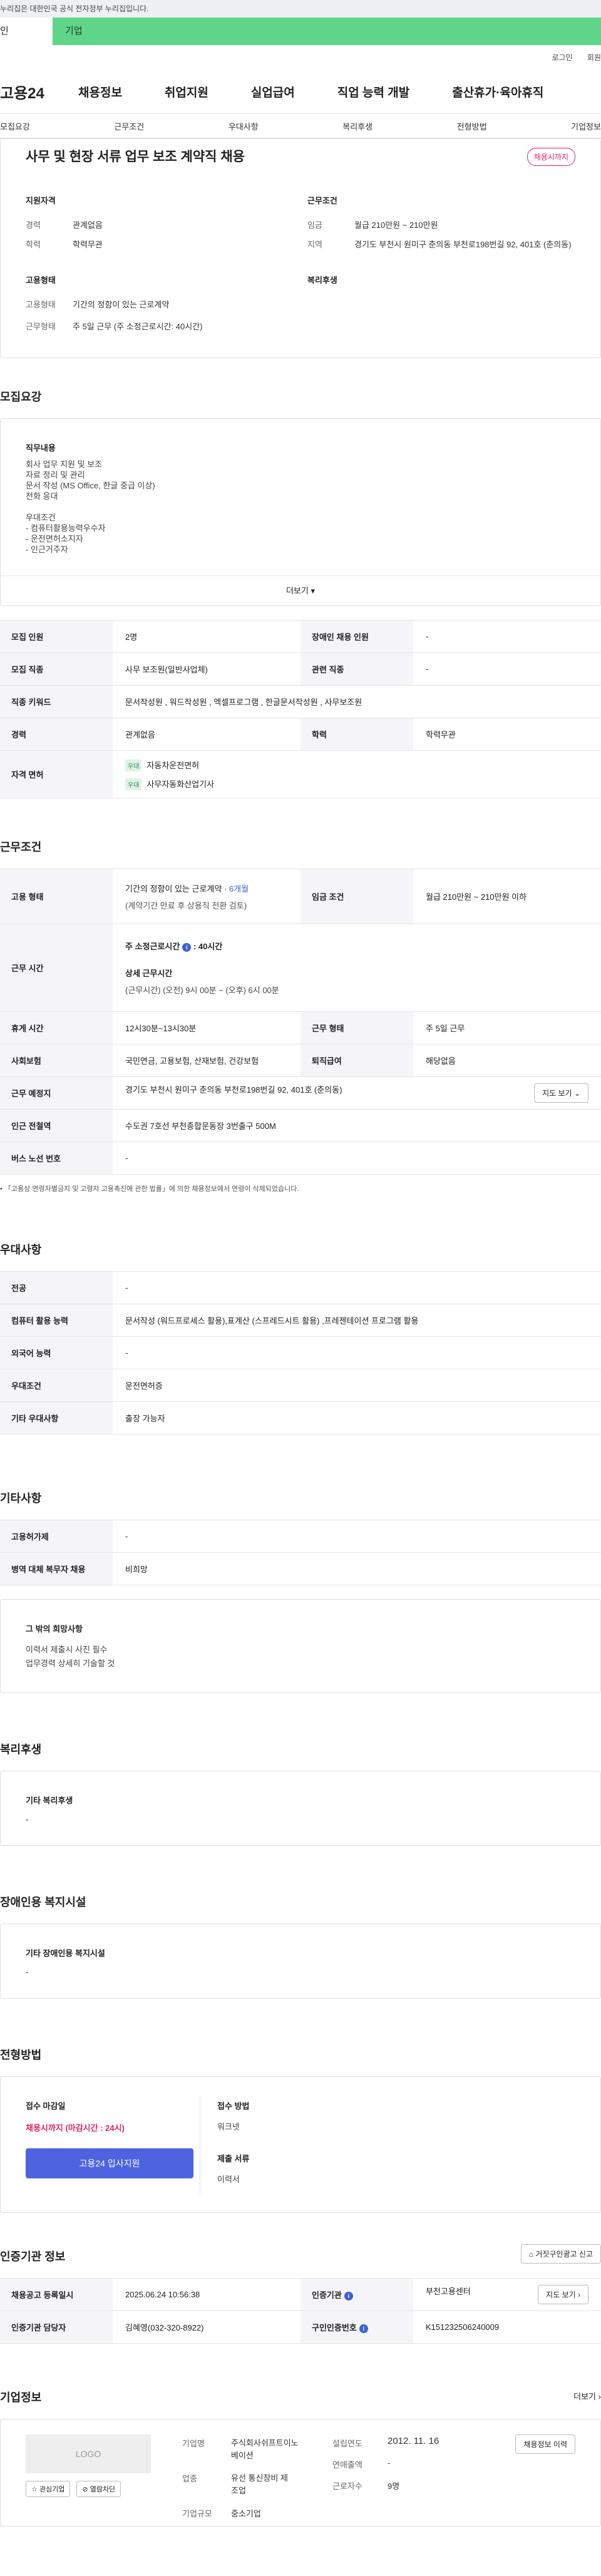  What do you see at coordinates (357, 126) in the screenshot?
I see `tab-welfare: 복리후생` at bounding box center [357, 126].